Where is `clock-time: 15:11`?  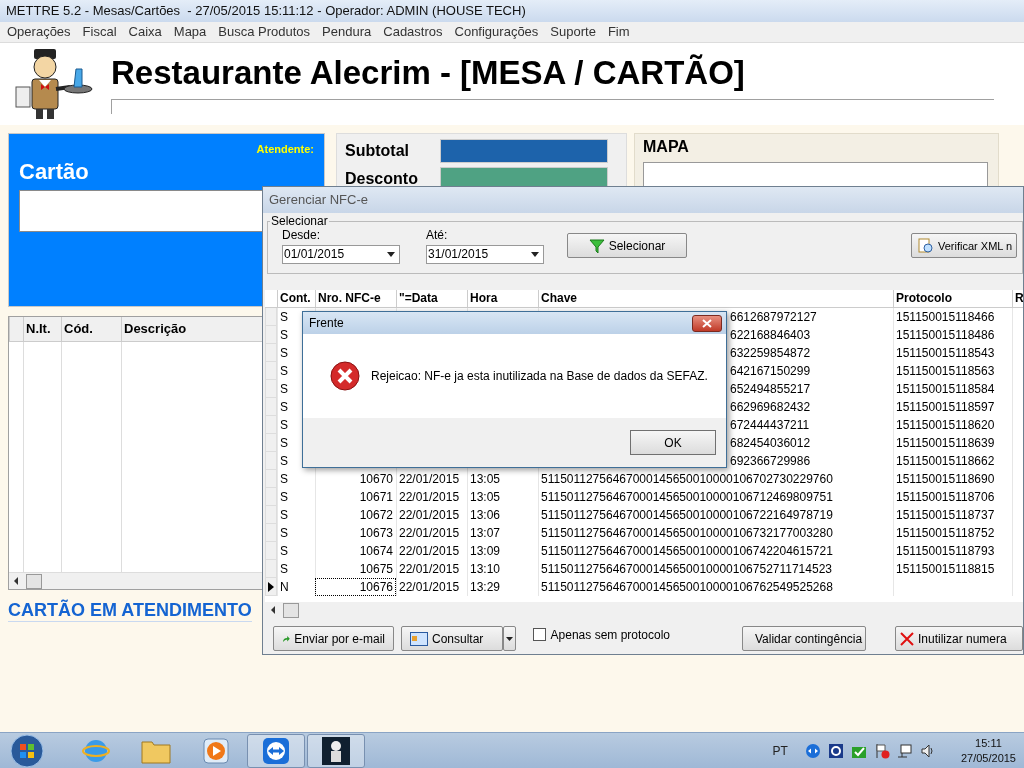 clock-time: 15:11 is located at coordinates (988, 743).